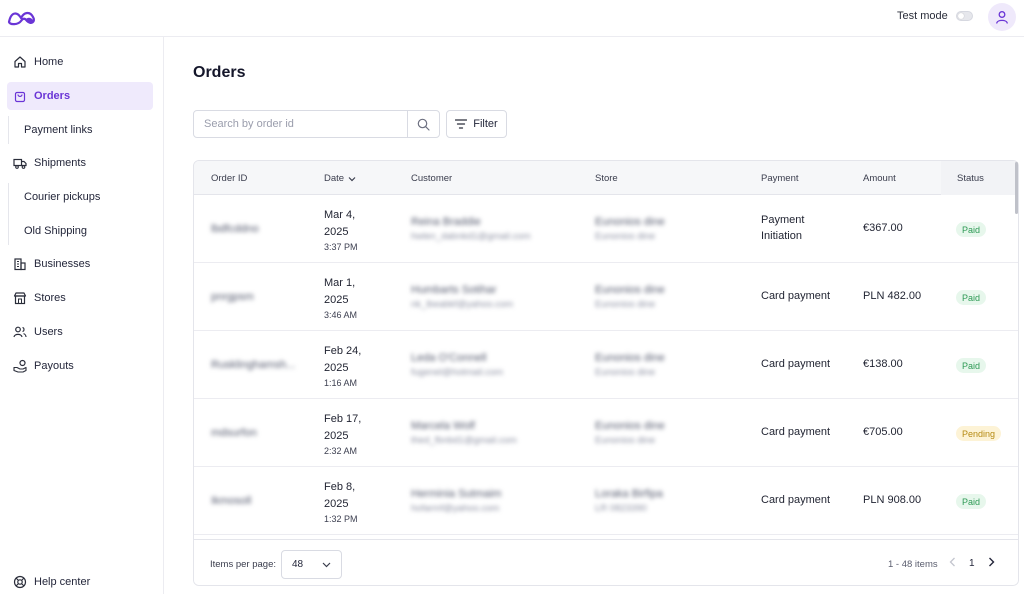  I want to click on search-box, so click(316, 124).